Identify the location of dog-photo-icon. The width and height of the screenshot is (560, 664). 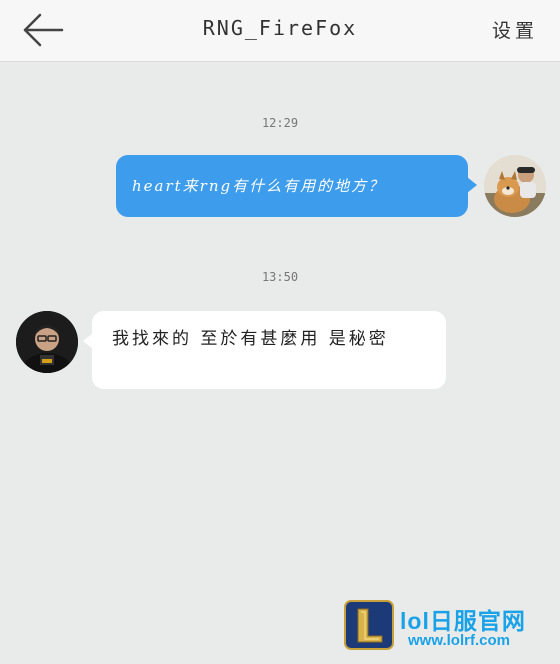
(515, 186).